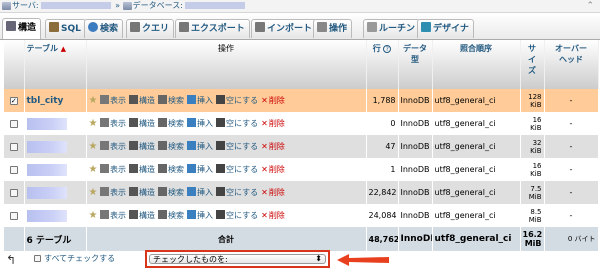 The width and height of the screenshot is (600, 275). Describe the element at coordinates (382, 64) in the screenshot. I see `header-rows: 行 ?` at that location.